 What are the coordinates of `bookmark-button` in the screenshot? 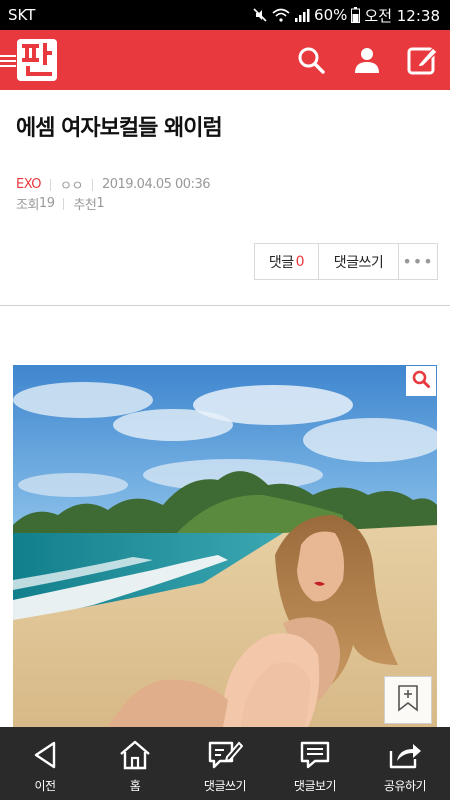 It's located at (408, 700).